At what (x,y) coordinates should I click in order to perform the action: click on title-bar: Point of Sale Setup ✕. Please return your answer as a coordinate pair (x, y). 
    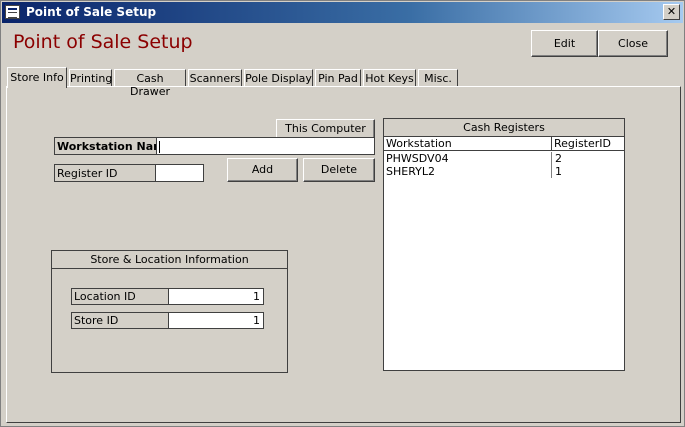
    Looking at the image, I should click on (342, 12).